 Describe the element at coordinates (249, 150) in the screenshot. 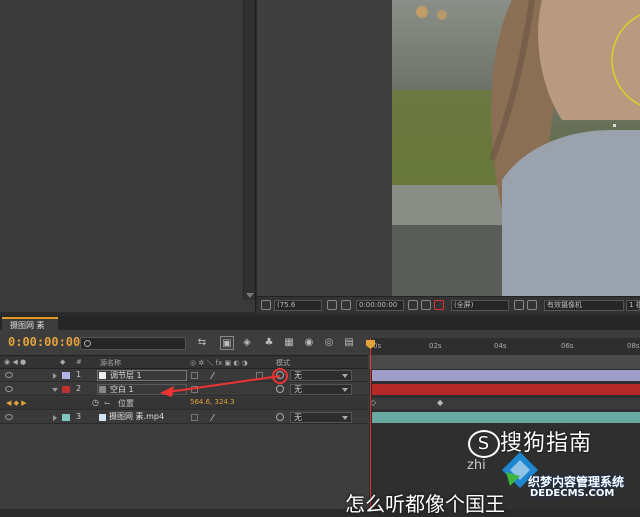

I see `project-scrollbar` at that location.